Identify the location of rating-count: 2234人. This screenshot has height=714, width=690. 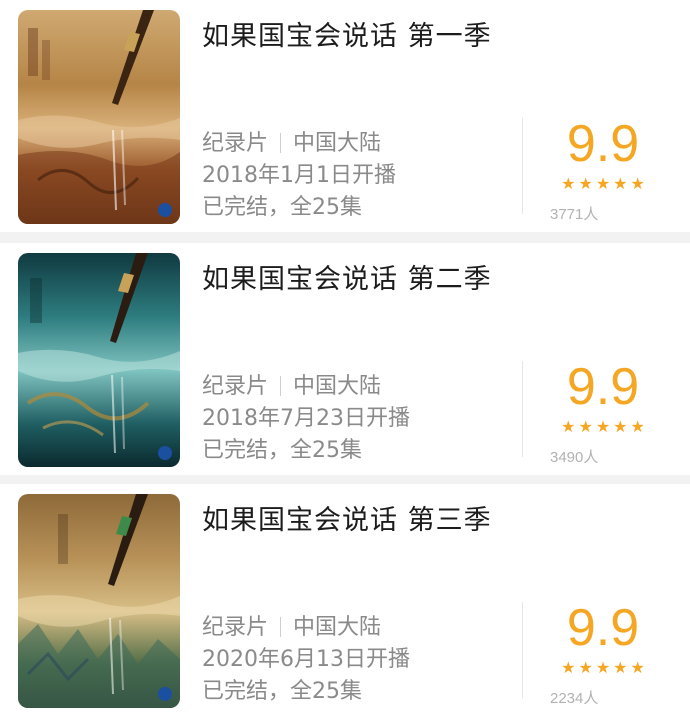
(574, 698).